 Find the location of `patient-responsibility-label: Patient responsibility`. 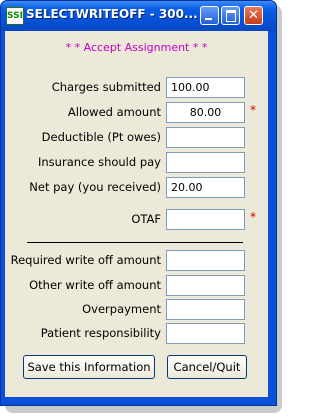

patient-responsibility-label: Patient responsibility is located at coordinates (100, 333).